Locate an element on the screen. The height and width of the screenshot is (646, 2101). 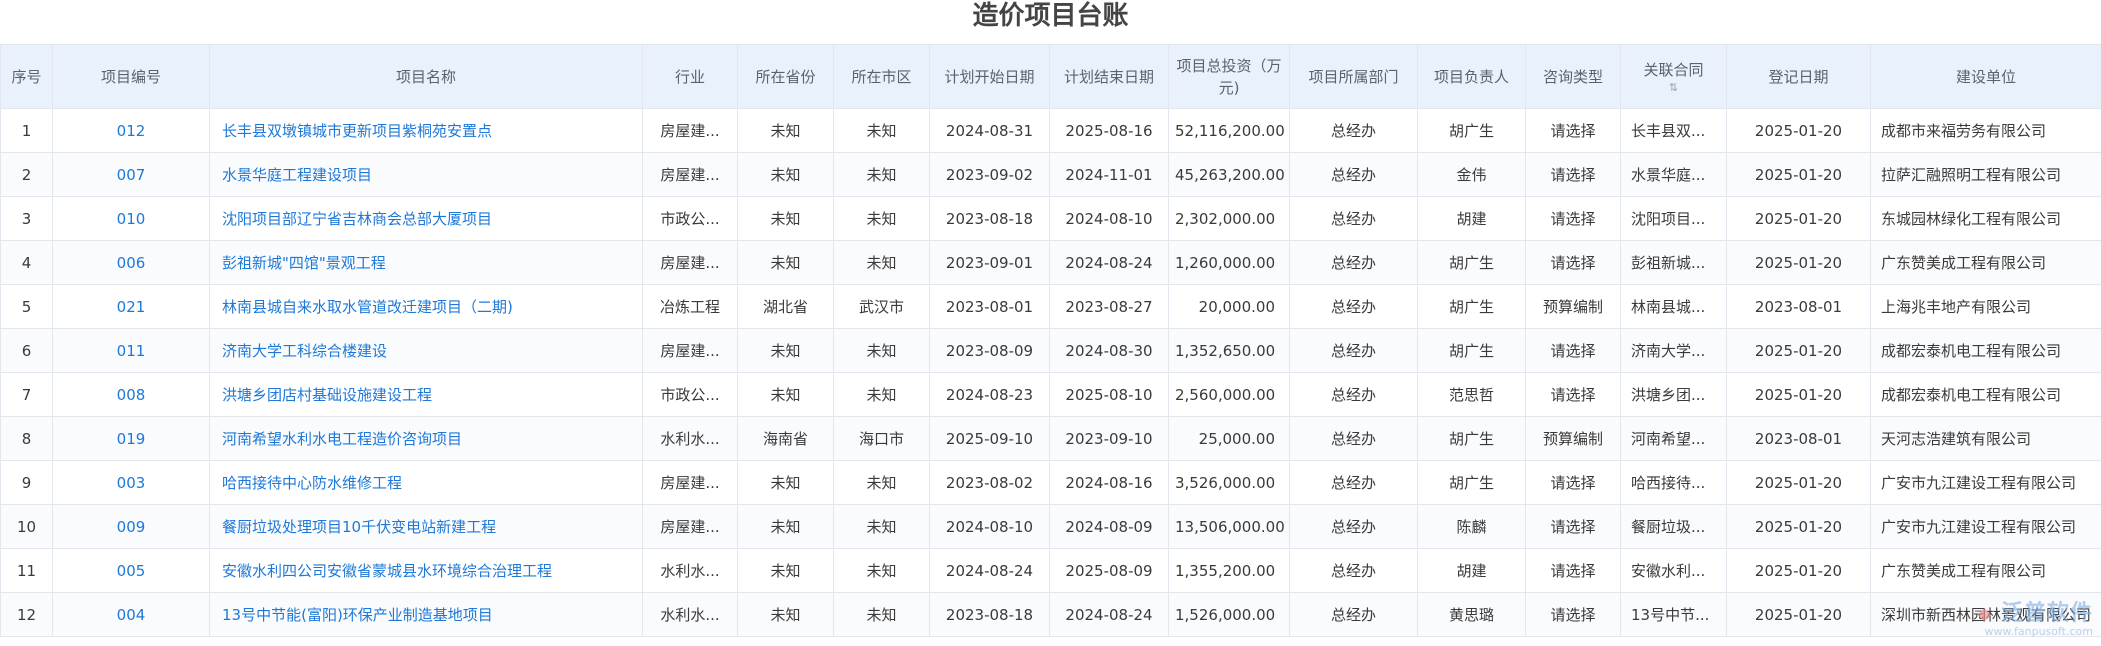
seq-cell: 12 is located at coordinates (26, 614).